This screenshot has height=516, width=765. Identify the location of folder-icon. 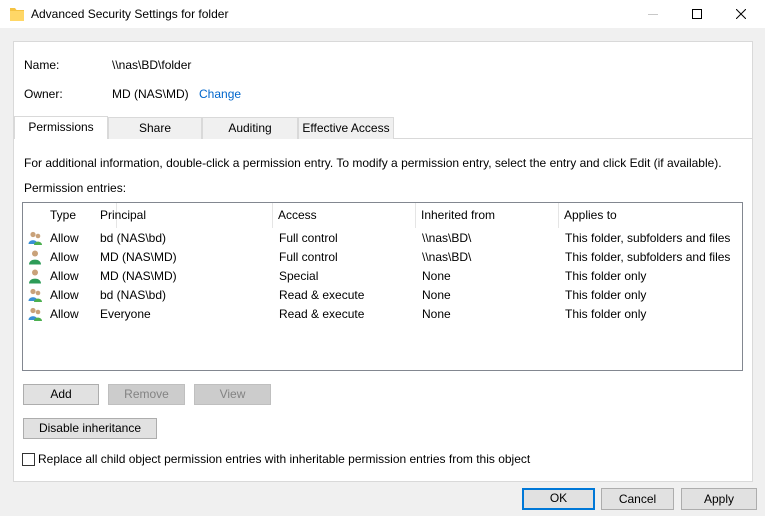
(17, 14).